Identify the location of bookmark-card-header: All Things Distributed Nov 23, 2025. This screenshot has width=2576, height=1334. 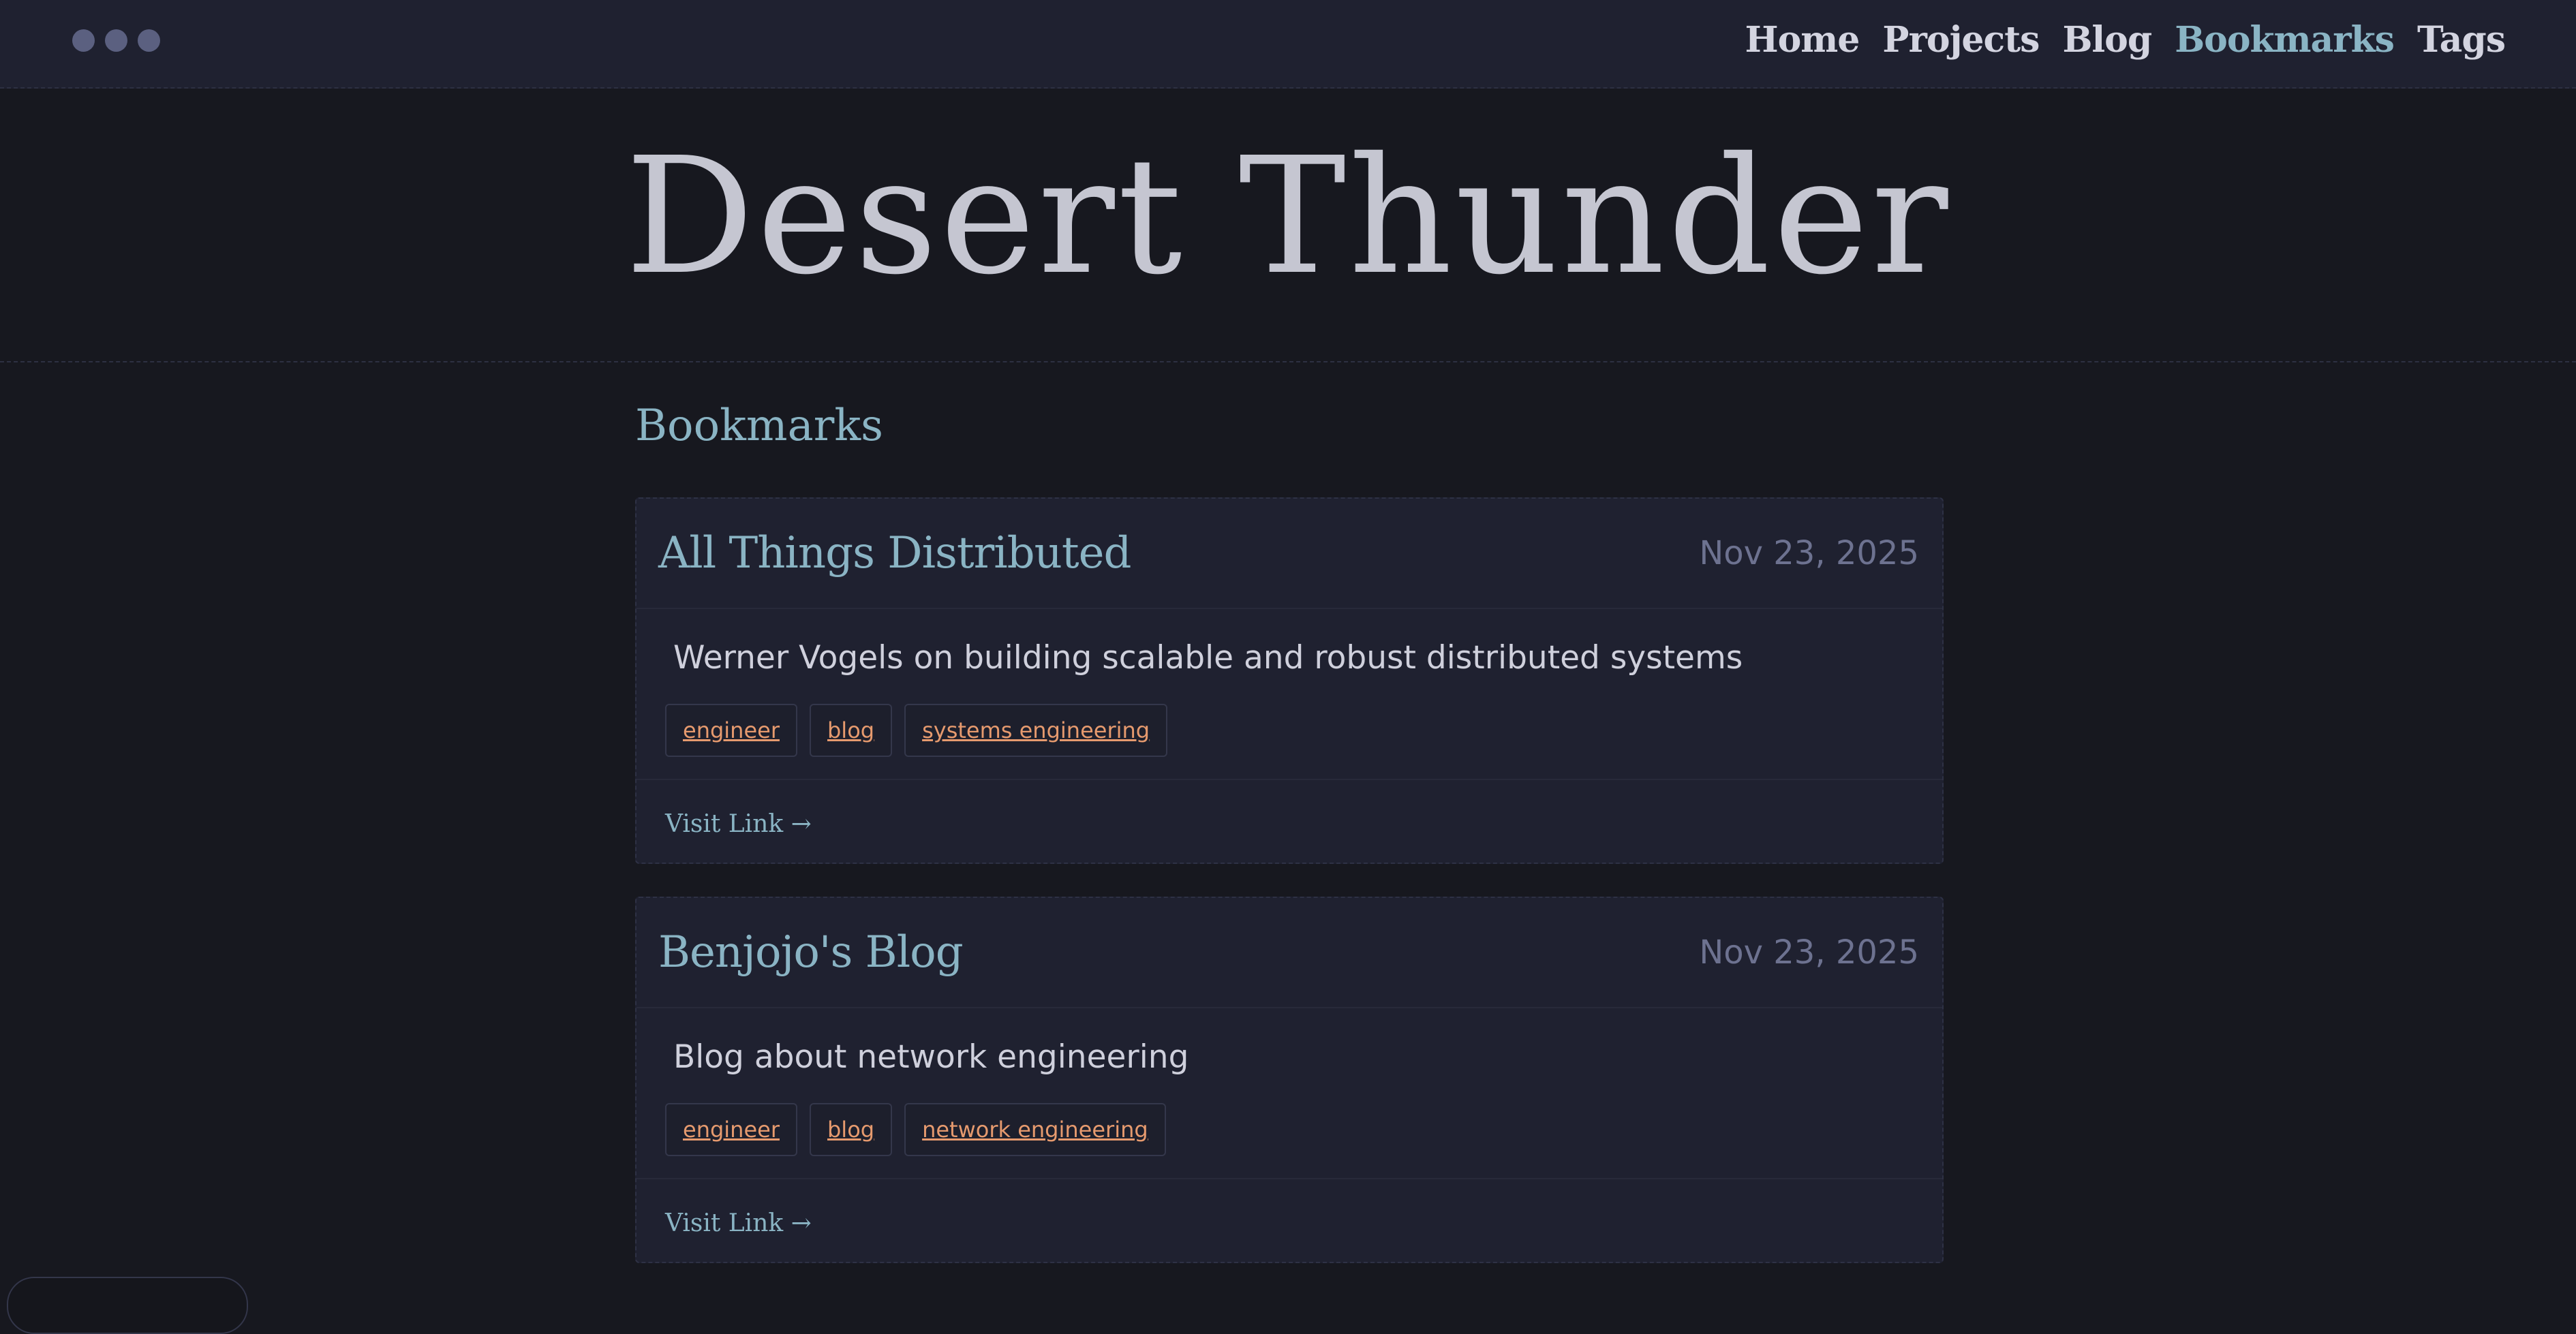
(1289, 554).